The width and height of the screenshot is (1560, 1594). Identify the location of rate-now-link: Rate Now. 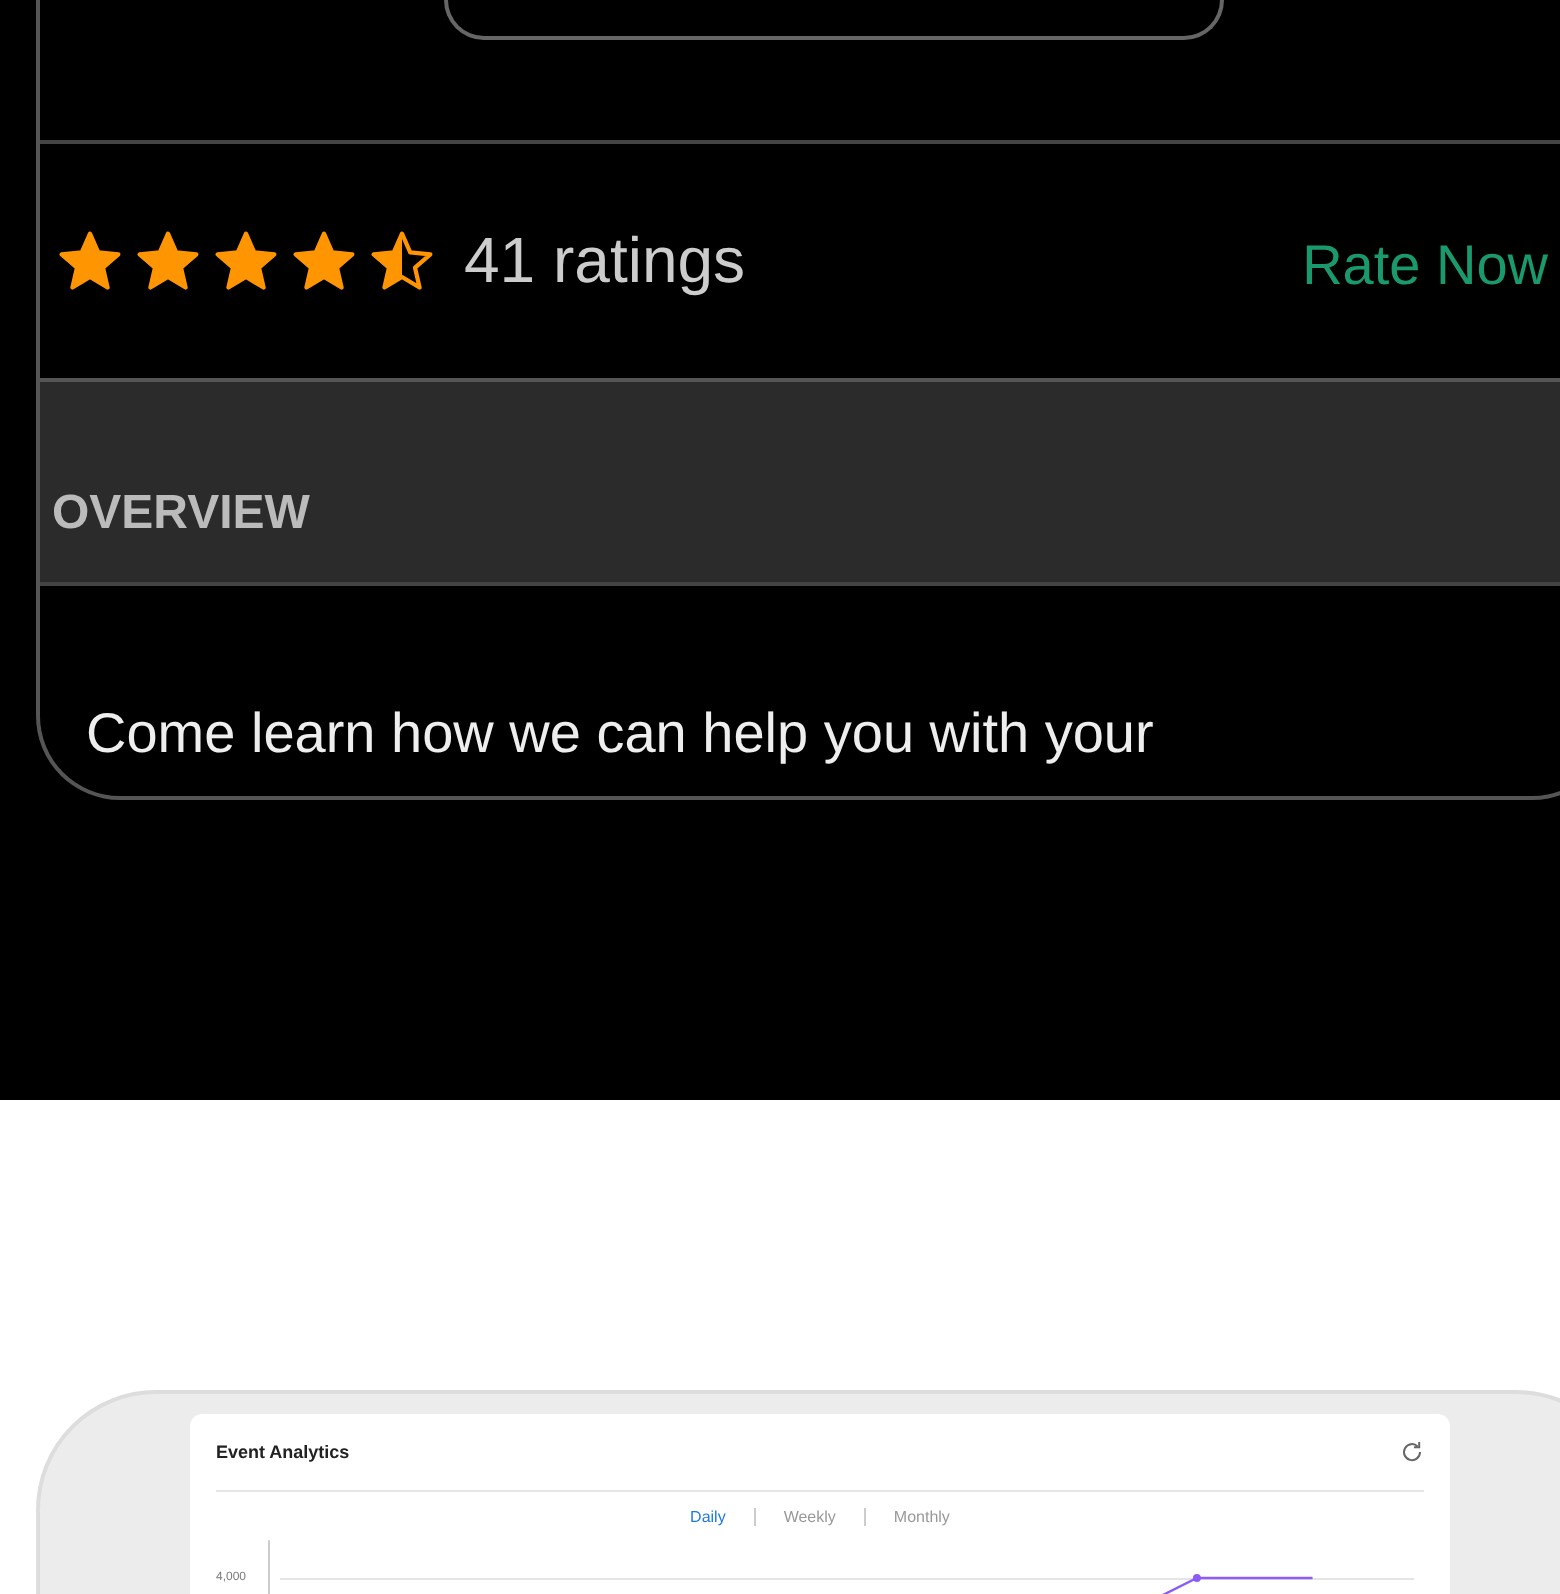
(1425, 265).